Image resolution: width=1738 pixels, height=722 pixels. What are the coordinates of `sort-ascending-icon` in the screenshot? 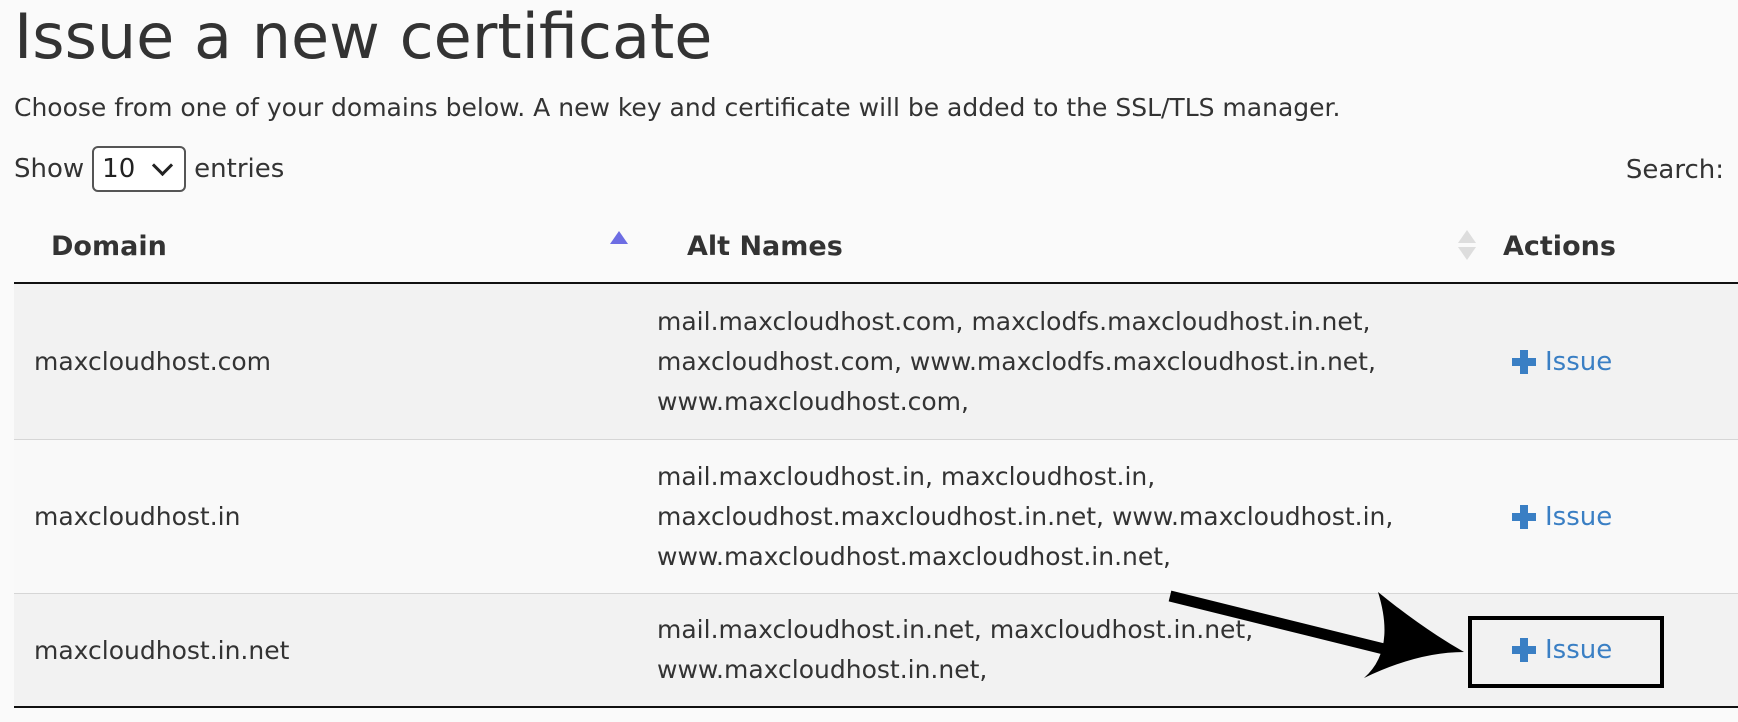 It's located at (619, 237).